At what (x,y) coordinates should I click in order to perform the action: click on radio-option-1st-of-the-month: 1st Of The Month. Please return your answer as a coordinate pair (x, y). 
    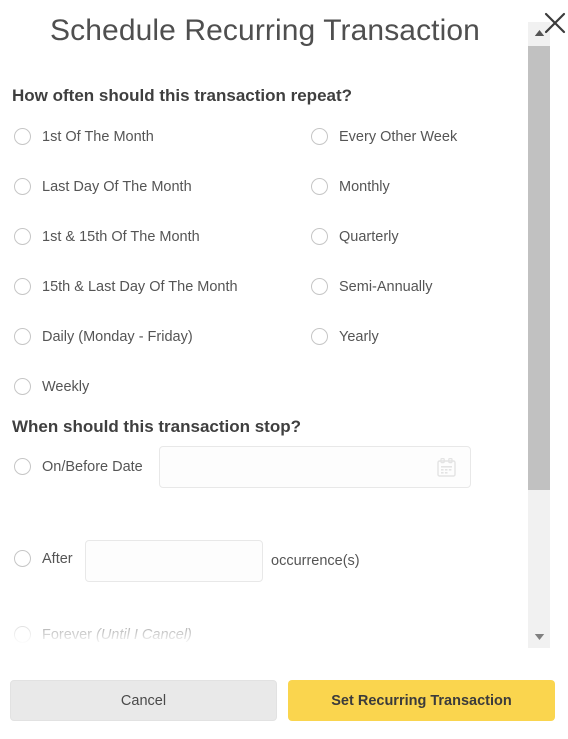
    Looking at the image, I should click on (84, 136).